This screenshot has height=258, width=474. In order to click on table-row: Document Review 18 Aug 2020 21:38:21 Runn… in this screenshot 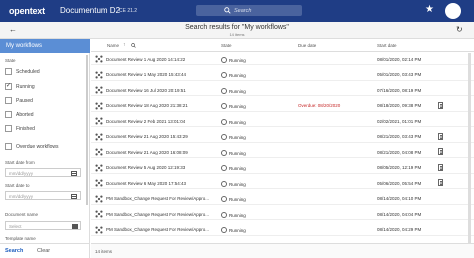, I will do `click(282, 106)`.